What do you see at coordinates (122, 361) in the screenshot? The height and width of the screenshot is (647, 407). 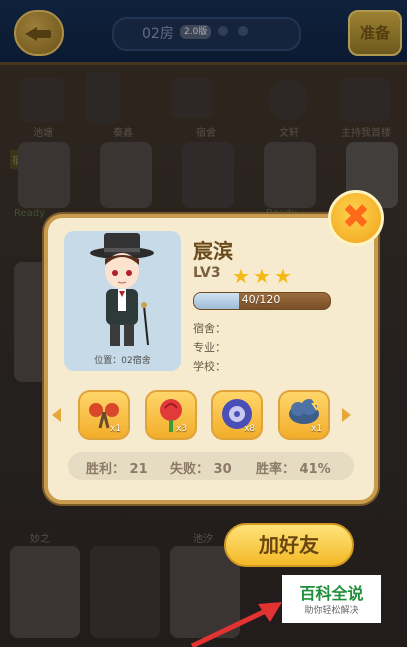 I see `location-text: 位置：02宿舍` at bounding box center [122, 361].